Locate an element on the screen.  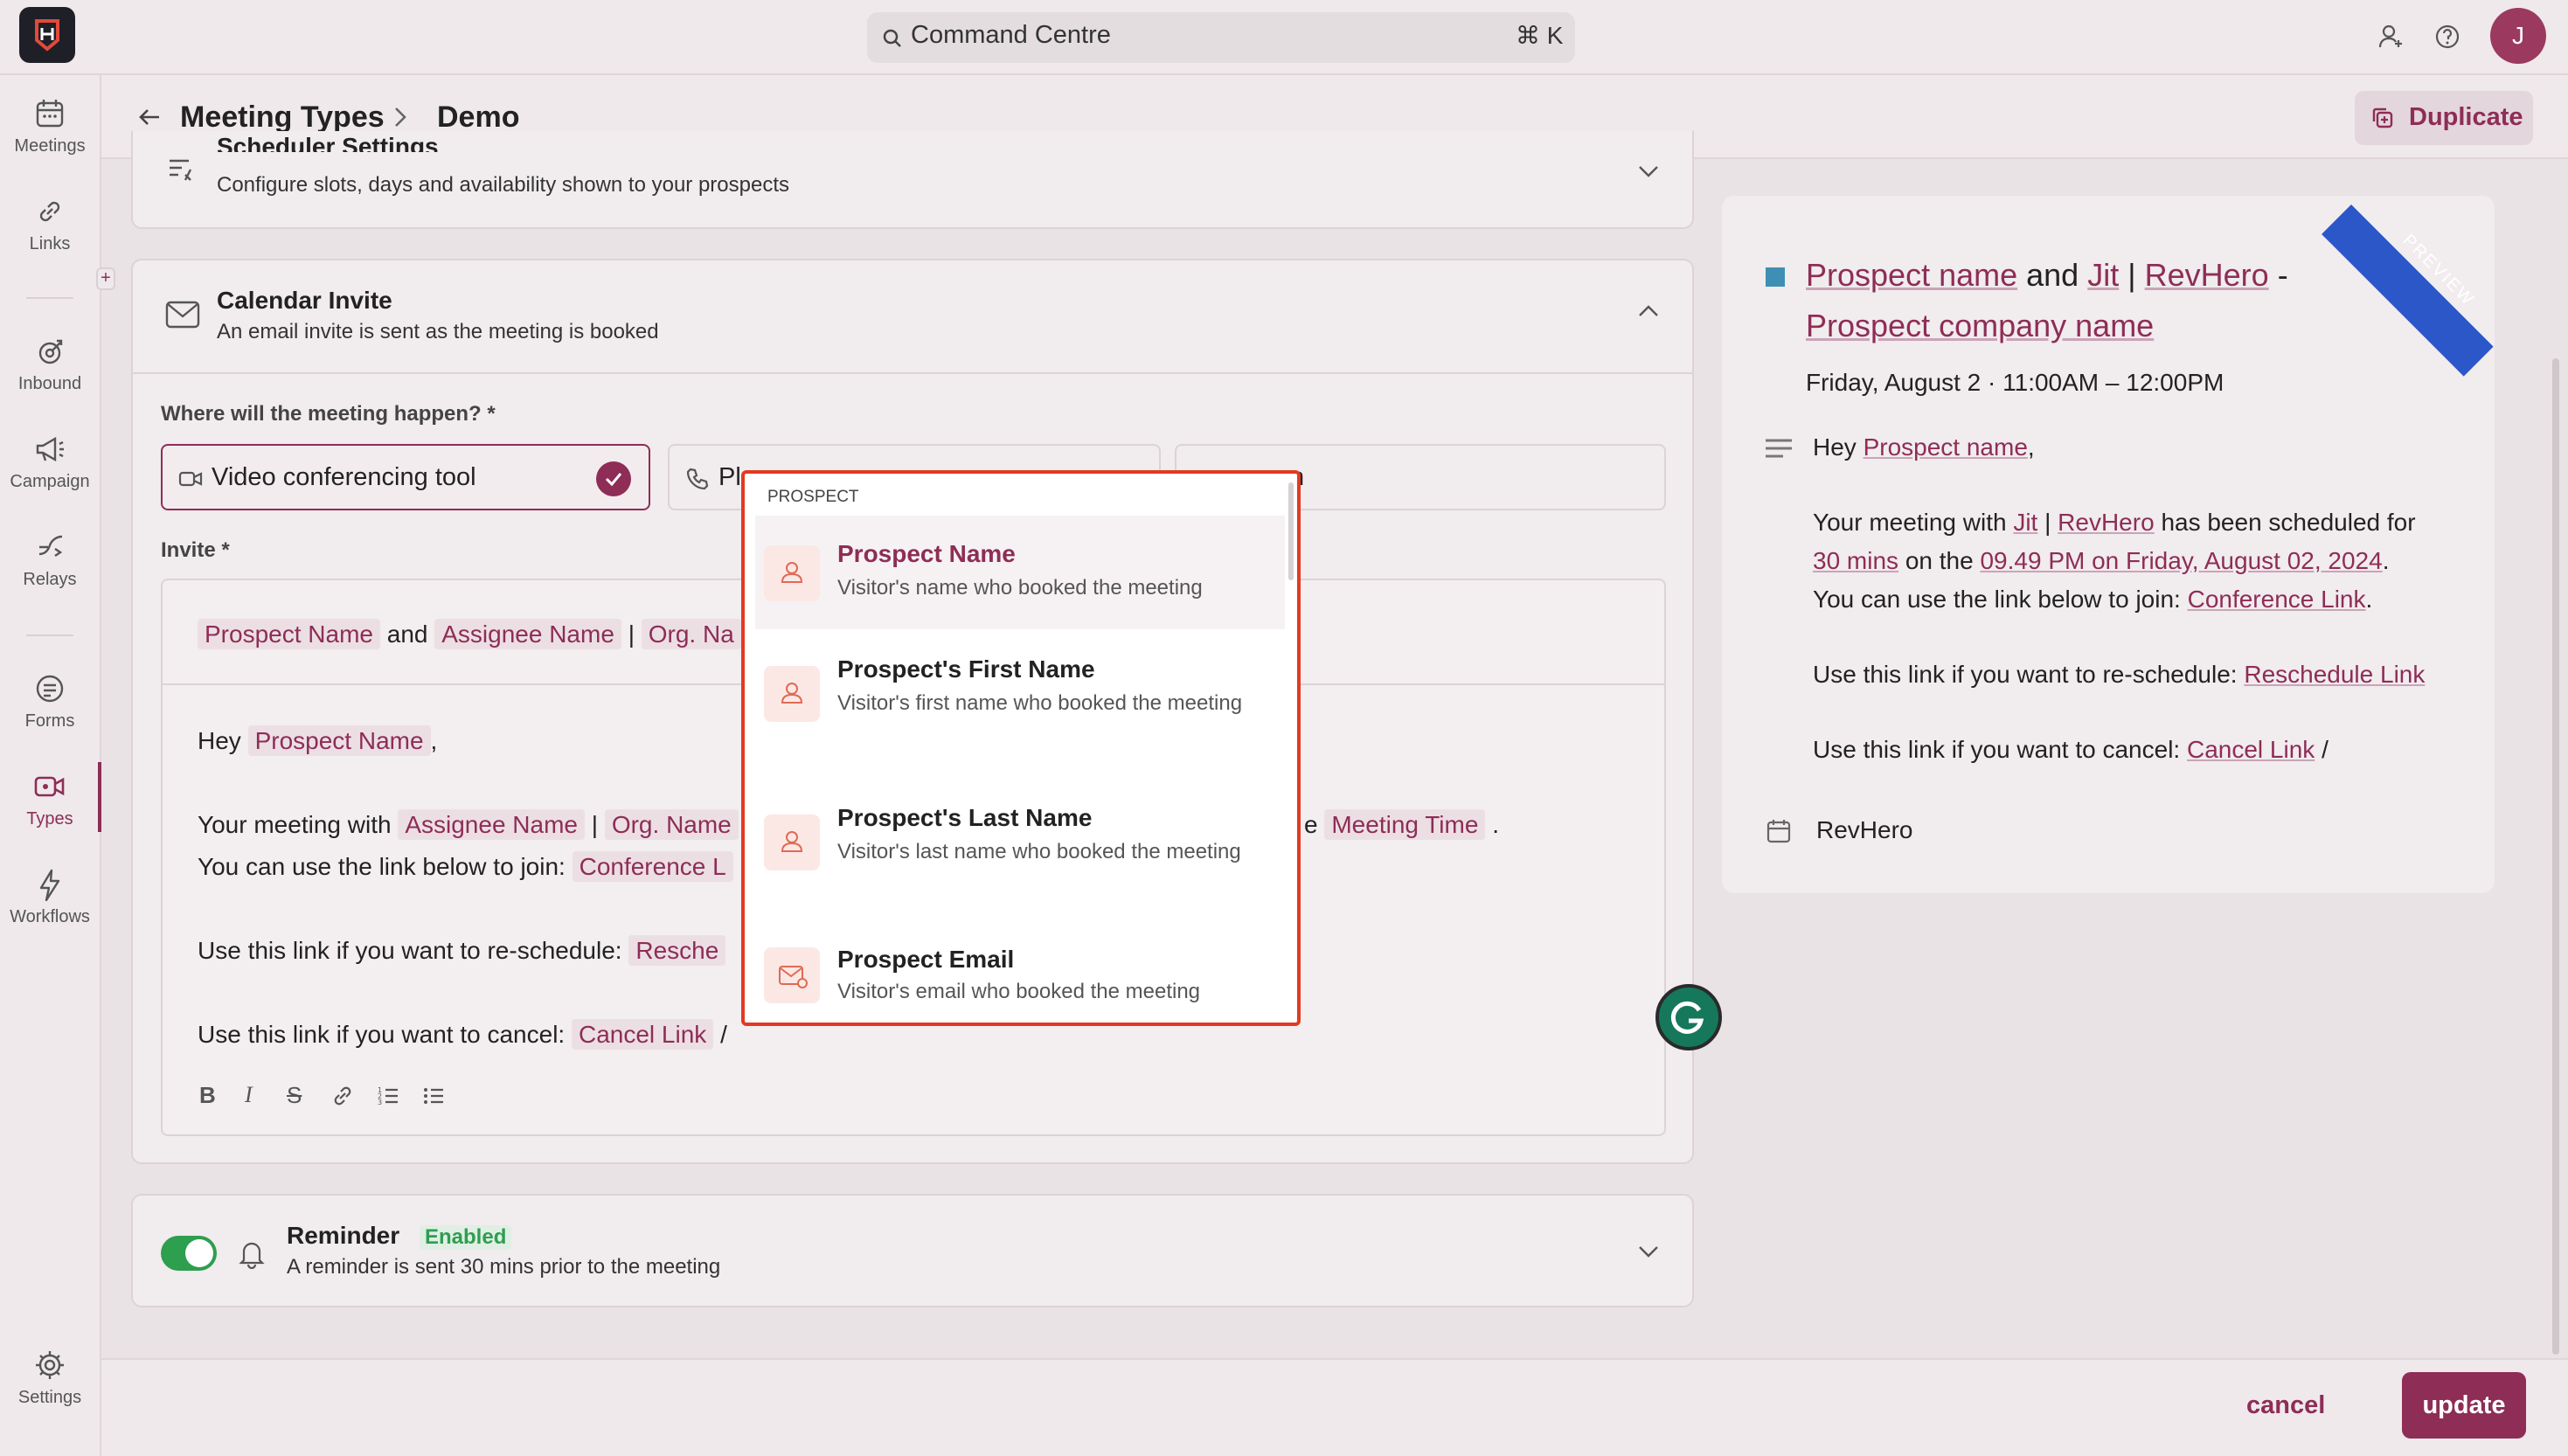
sidebar-item-forms: Forms is located at coordinates (50, 708).